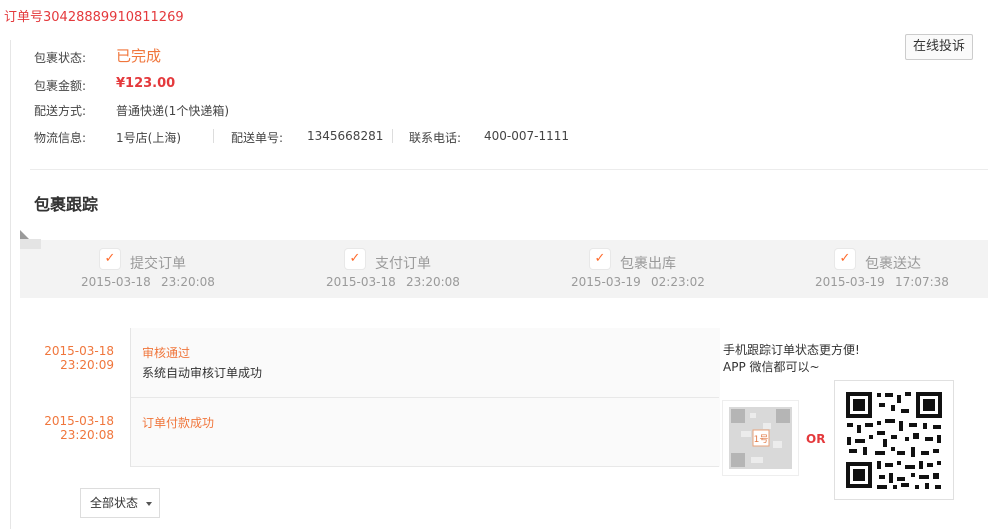  I want to click on step-label: 提交订单, so click(158, 264).